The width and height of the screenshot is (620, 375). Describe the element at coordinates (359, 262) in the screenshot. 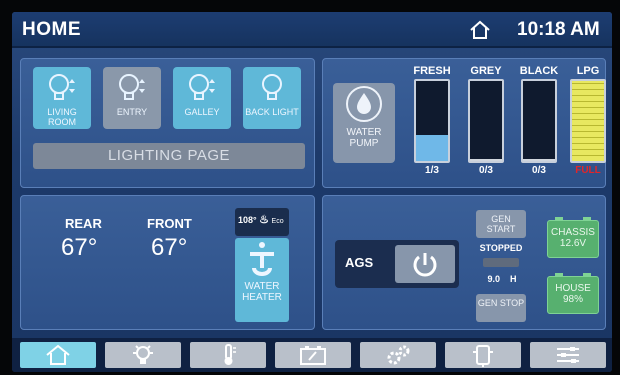

I see `ags-label: AGS` at that location.